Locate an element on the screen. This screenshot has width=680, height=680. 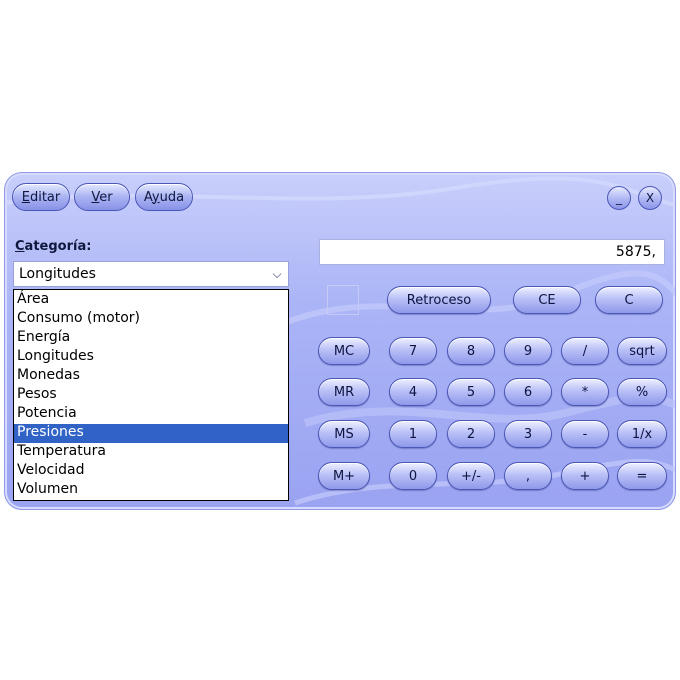
digit-0-button: 0 is located at coordinates (413, 476).